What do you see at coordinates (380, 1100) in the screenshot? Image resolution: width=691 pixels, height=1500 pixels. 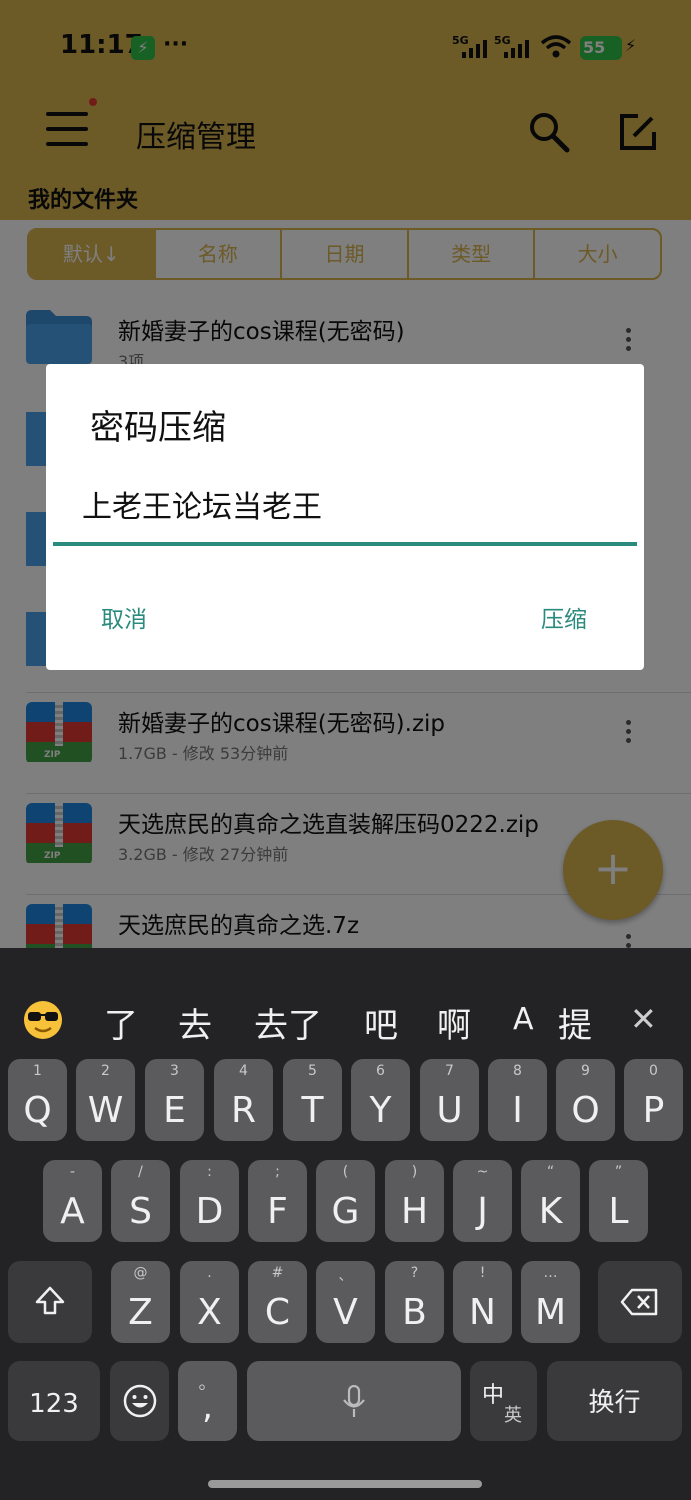 I see `key-y: 6Y` at bounding box center [380, 1100].